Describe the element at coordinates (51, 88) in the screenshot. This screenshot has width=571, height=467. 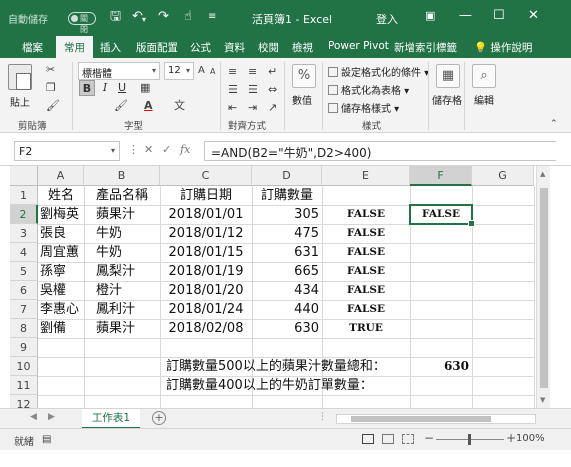
I see `copy-icon: ❐` at that location.